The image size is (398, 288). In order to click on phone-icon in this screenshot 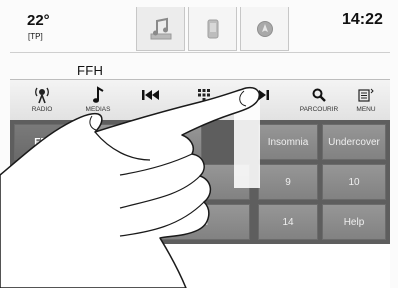, I will do `click(212, 28)`.